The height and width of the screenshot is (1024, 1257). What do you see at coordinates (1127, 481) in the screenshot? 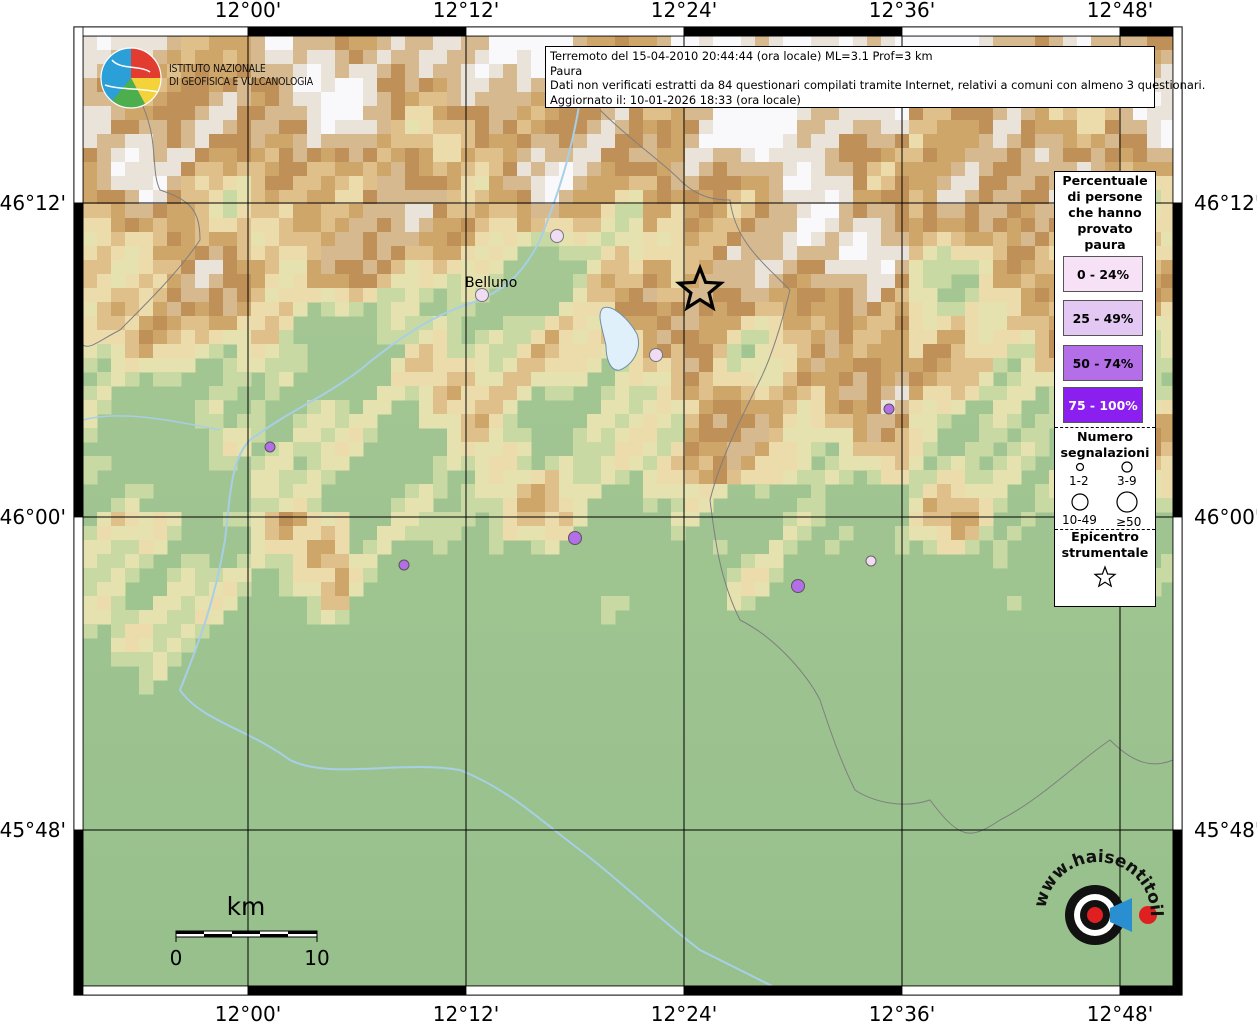
I see `legend-size-label: 3-9` at bounding box center [1127, 481].